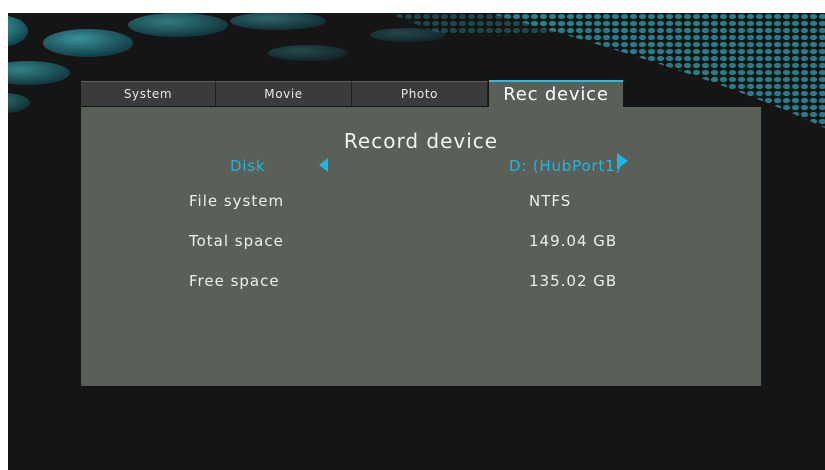 The width and height of the screenshot is (825, 470). I want to click on tab-photo: Photo, so click(420, 93).